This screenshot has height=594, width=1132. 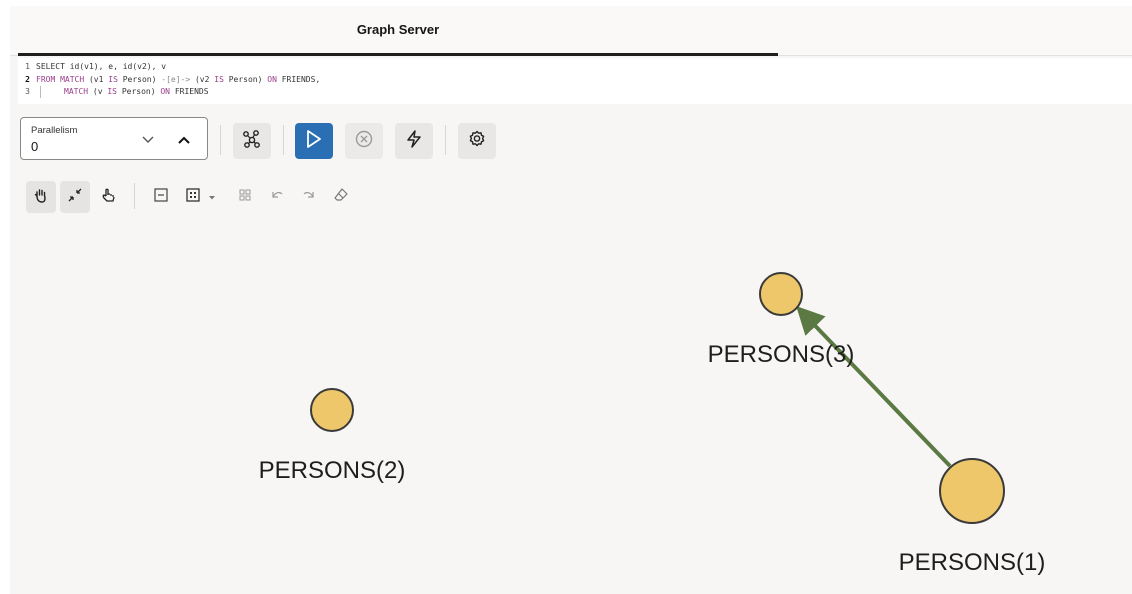 What do you see at coordinates (27, 91) in the screenshot?
I see `line-number: 3` at bounding box center [27, 91].